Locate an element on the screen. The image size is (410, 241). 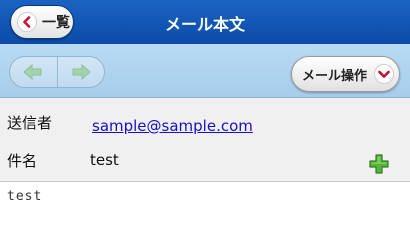
sender-label: 送信者 is located at coordinates (30, 123).